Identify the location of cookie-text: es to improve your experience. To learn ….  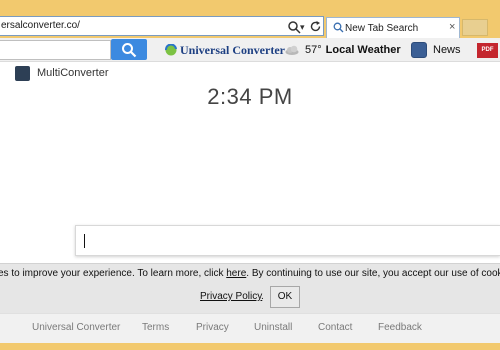
(113, 273).